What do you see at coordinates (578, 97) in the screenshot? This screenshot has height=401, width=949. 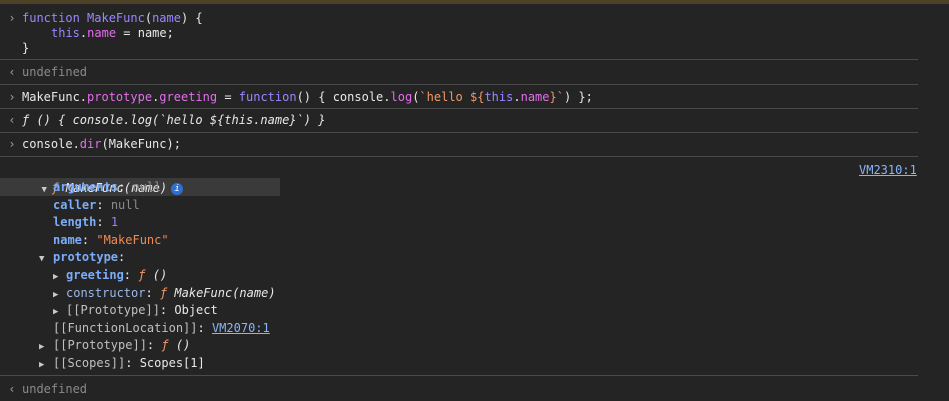 I see `code-token: ) };` at bounding box center [578, 97].